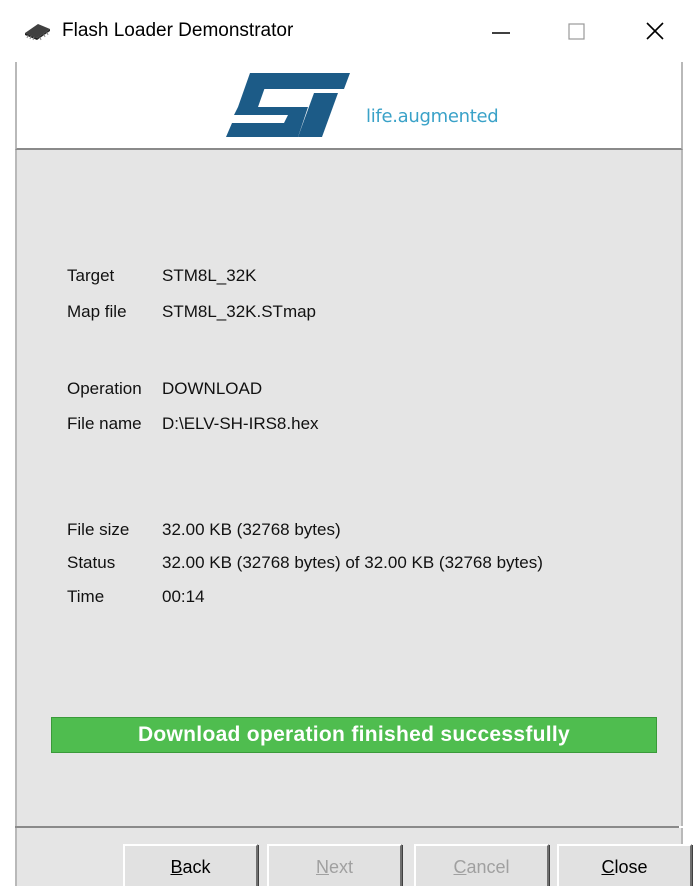 Image resolution: width=694 pixels, height=886 pixels. What do you see at coordinates (240, 423) in the screenshot?
I see `filename-value: D:\ELV-SH-IRS8.hex` at bounding box center [240, 423].